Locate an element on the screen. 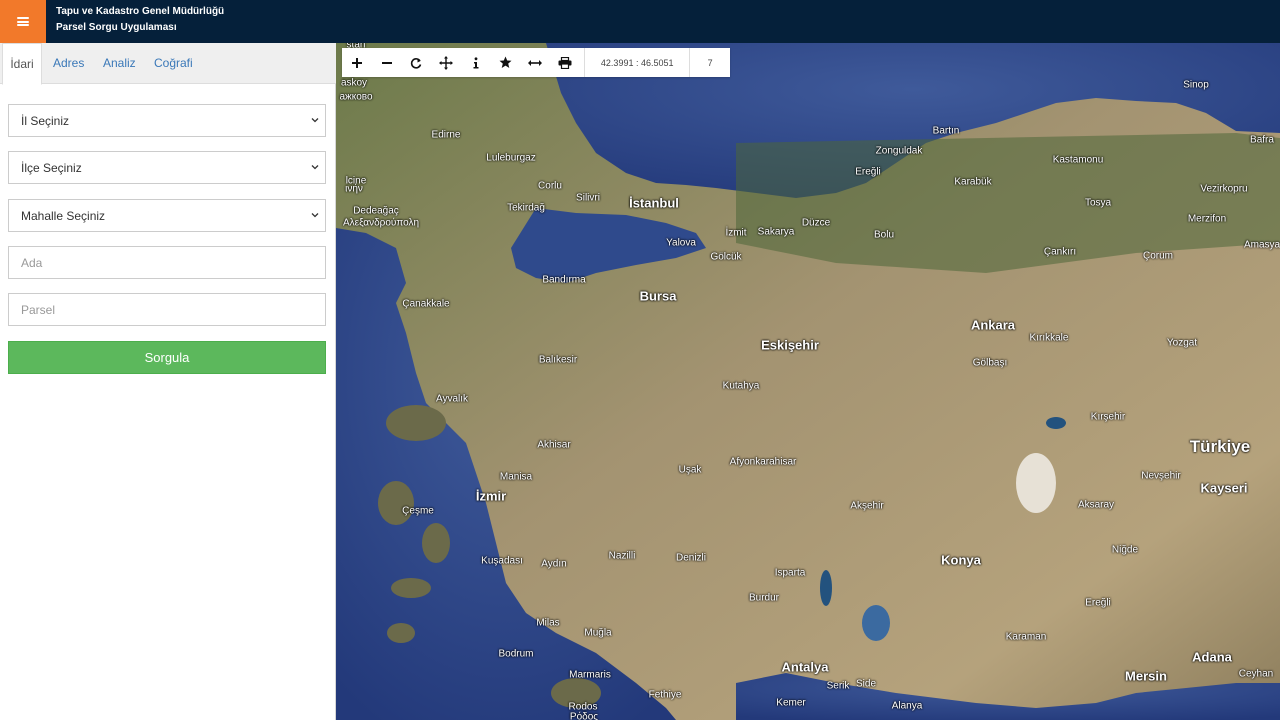 This screenshot has height=720, width=1280. map-place-label: ινήν is located at coordinates (354, 189).